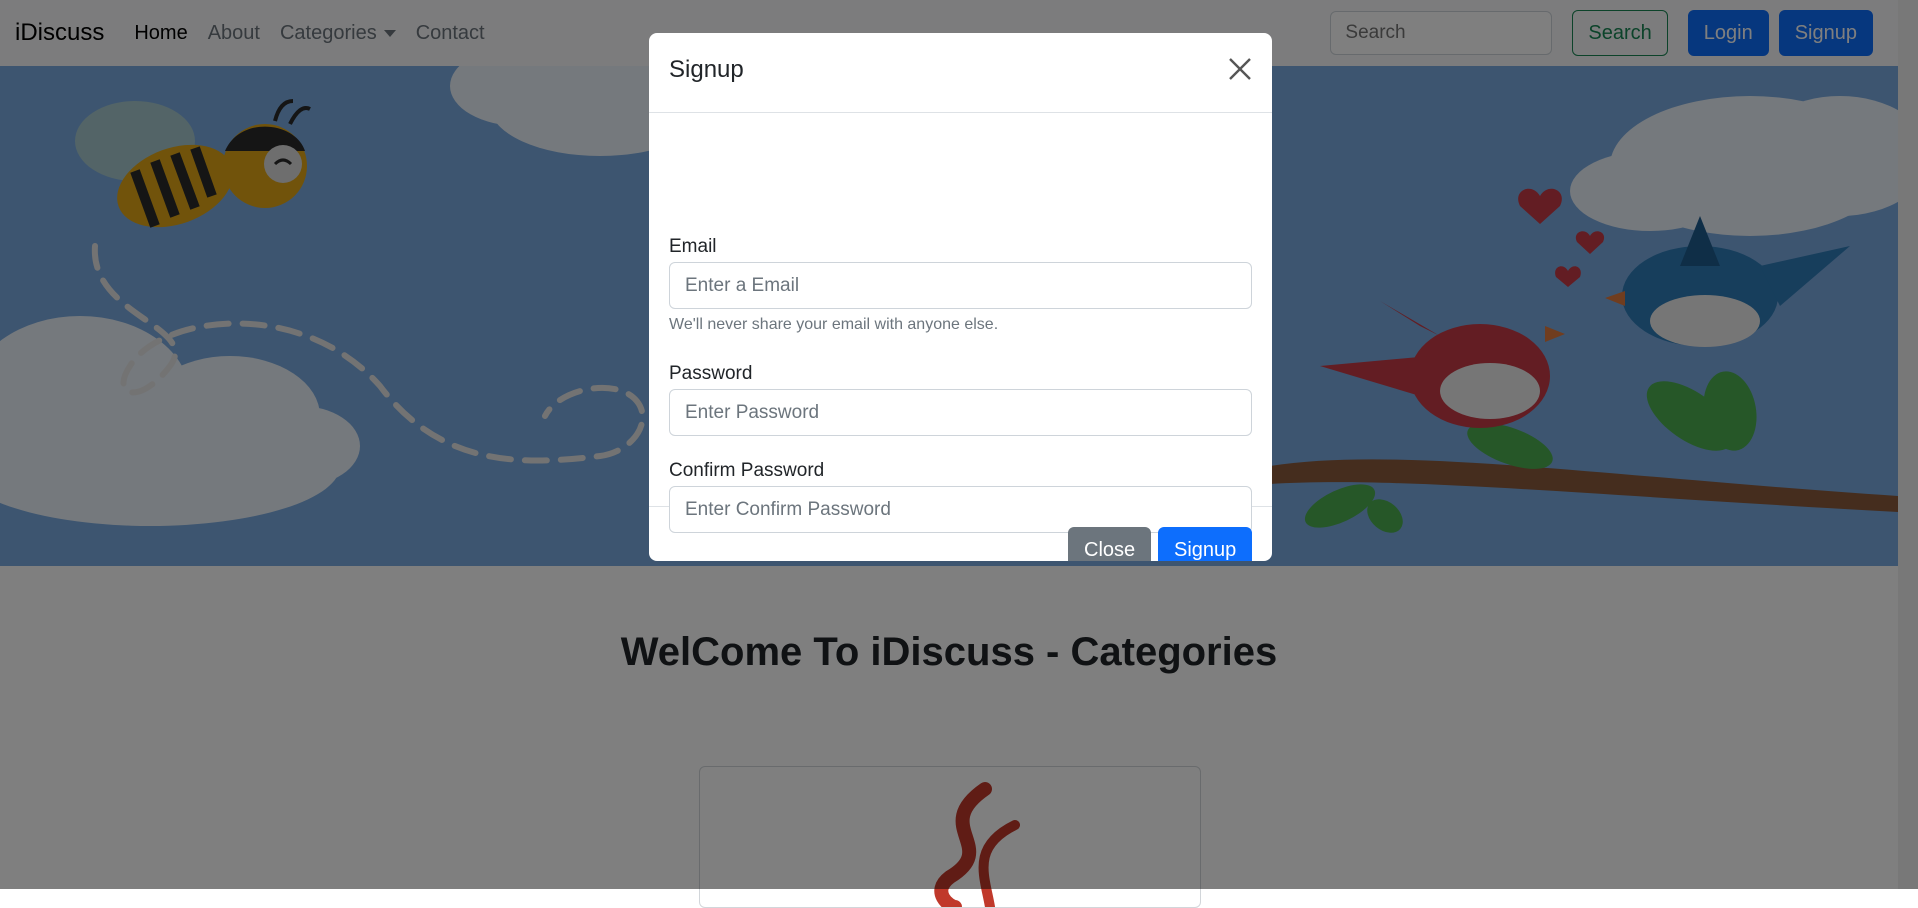 The height and width of the screenshot is (908, 1918). What do you see at coordinates (1110, 544) in the screenshot?
I see `close-button: Close` at bounding box center [1110, 544].